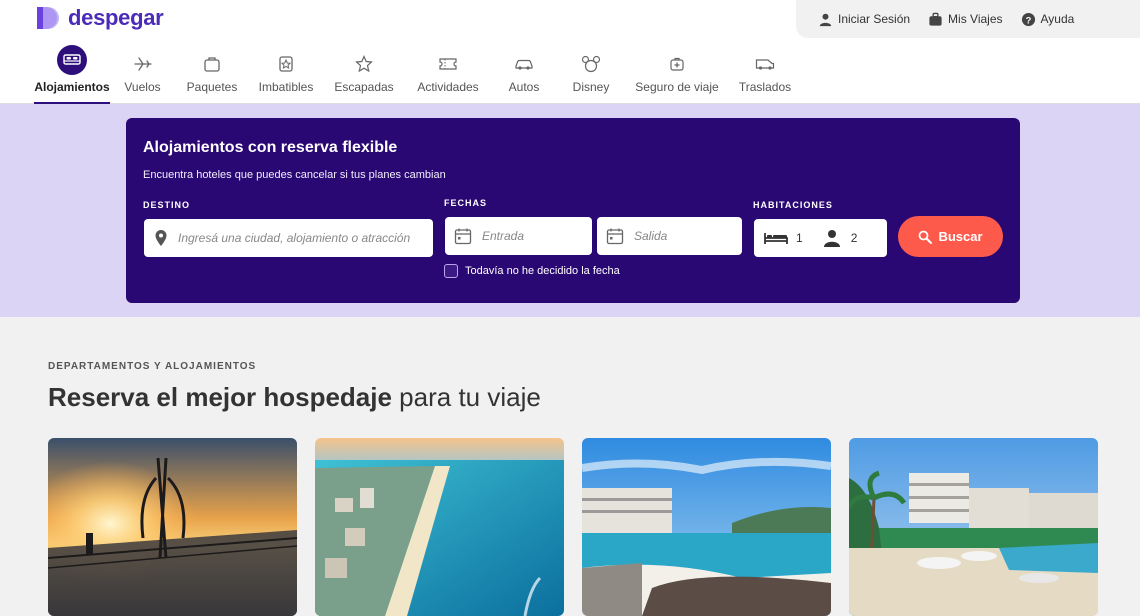 The width and height of the screenshot is (1140, 616). What do you see at coordinates (451, 271) in the screenshot?
I see `undecided-dates-checkbox` at bounding box center [451, 271].